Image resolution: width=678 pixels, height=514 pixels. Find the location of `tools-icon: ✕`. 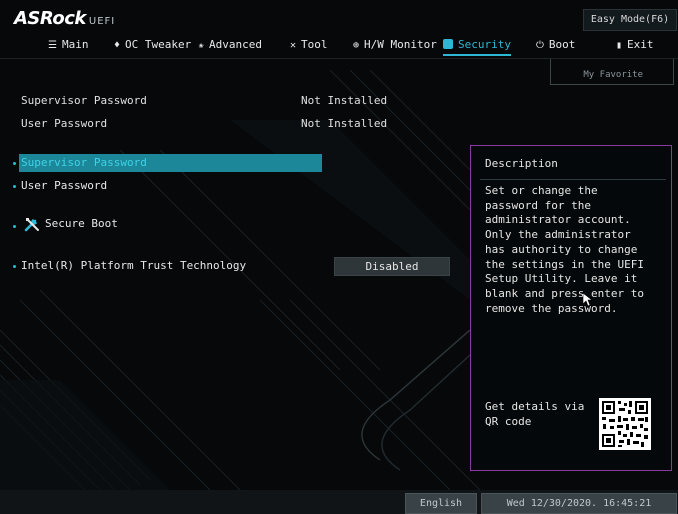

tools-icon: ✕ is located at coordinates (293, 45).